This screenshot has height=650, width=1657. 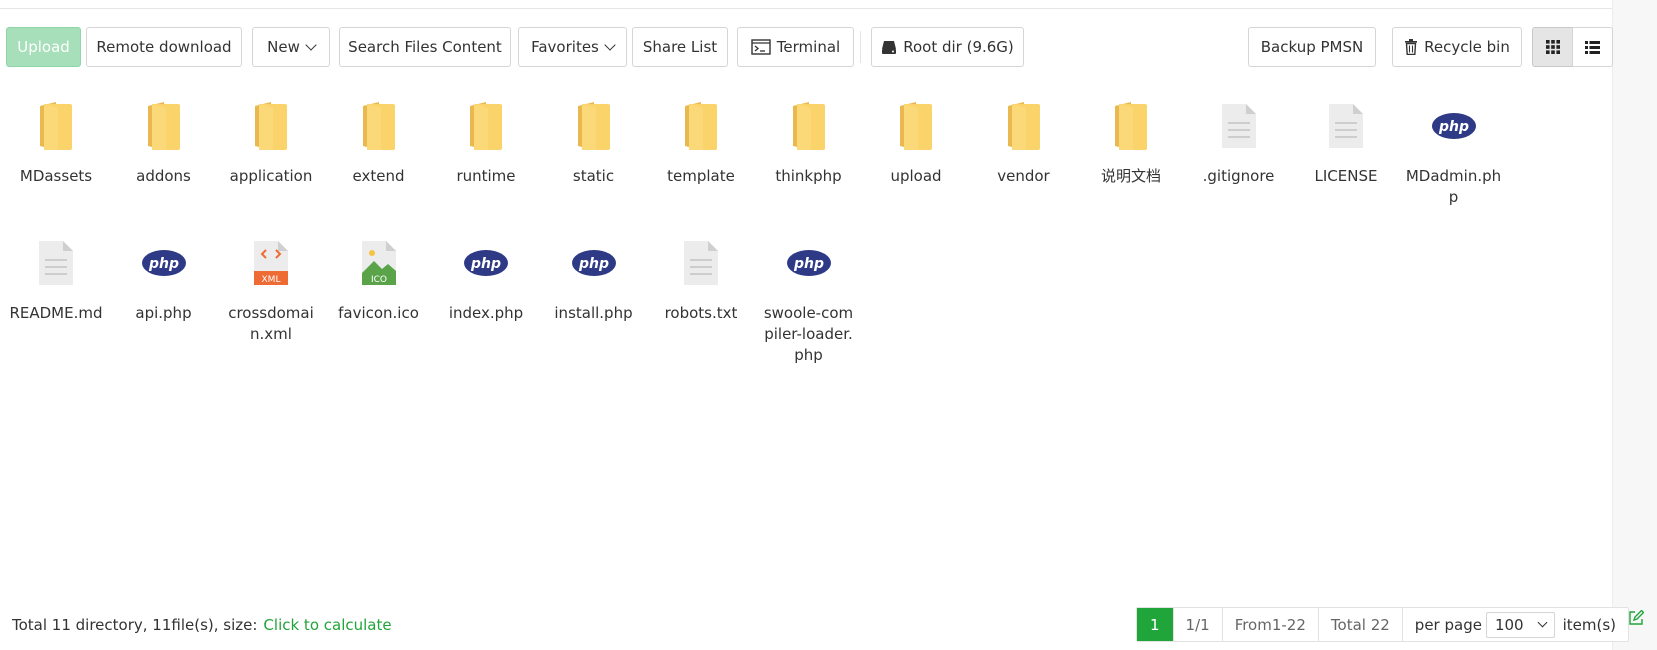 What do you see at coordinates (291, 47) in the screenshot?
I see `new-dropdown-button: New` at bounding box center [291, 47].